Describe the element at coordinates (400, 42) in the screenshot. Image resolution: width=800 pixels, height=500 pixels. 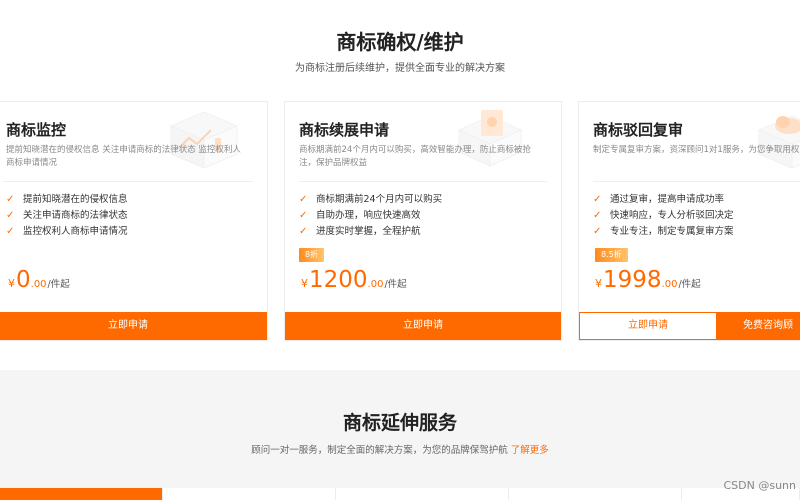
I see `section-title: 商标确权/维护` at that location.